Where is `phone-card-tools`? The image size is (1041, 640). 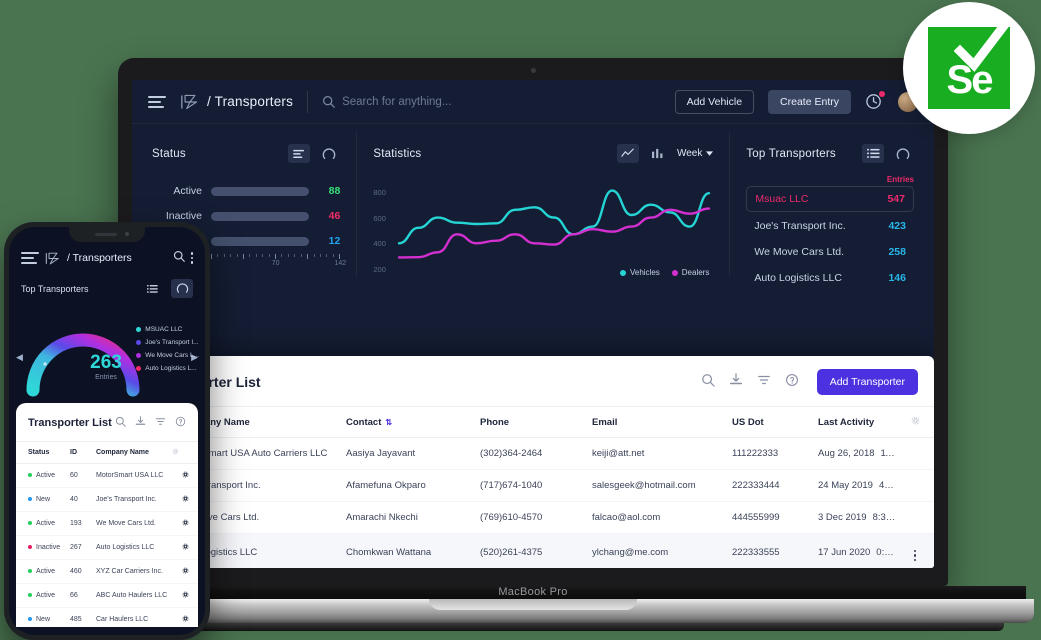 phone-card-tools is located at coordinates (150, 423).